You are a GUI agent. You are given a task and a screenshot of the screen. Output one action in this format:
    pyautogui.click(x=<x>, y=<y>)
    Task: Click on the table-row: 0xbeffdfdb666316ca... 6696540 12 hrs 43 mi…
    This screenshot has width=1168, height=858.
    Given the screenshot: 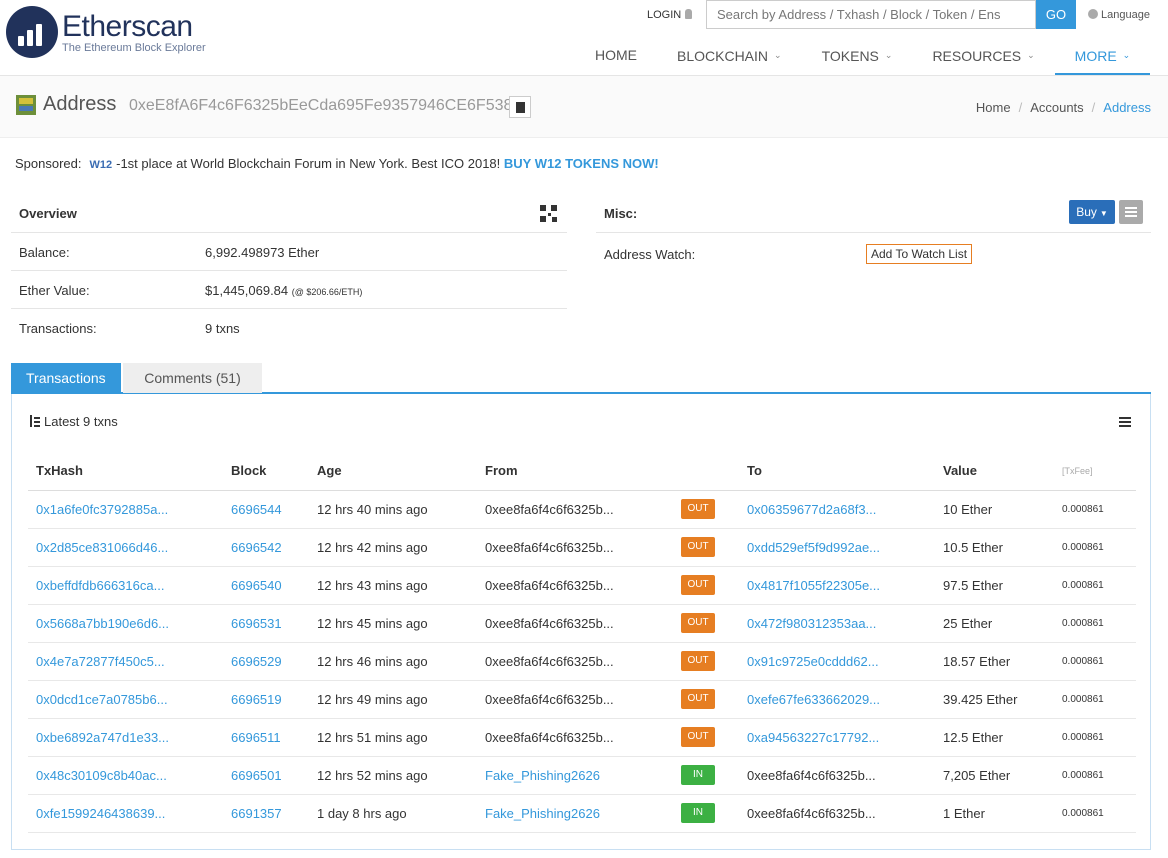 What is the action you would take?
    pyautogui.click(x=582, y=585)
    